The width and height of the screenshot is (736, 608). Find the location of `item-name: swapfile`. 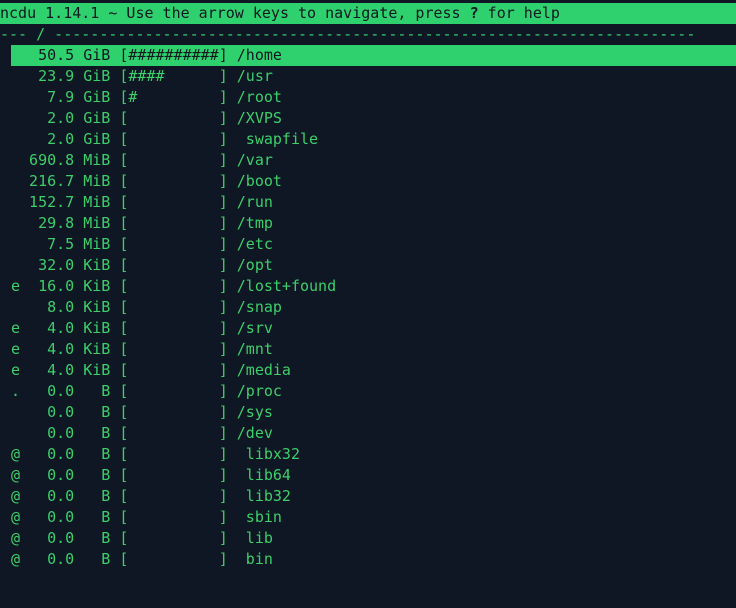

item-name: swapfile is located at coordinates (277, 139).